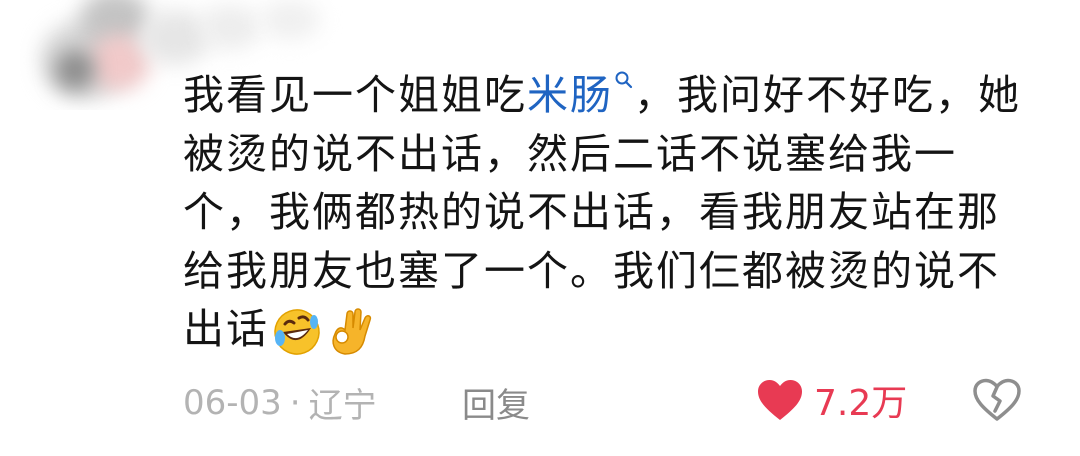 This screenshot has height=456, width=1080. I want to click on comment-meta: 06-03 · 辽宁, so click(280, 402).